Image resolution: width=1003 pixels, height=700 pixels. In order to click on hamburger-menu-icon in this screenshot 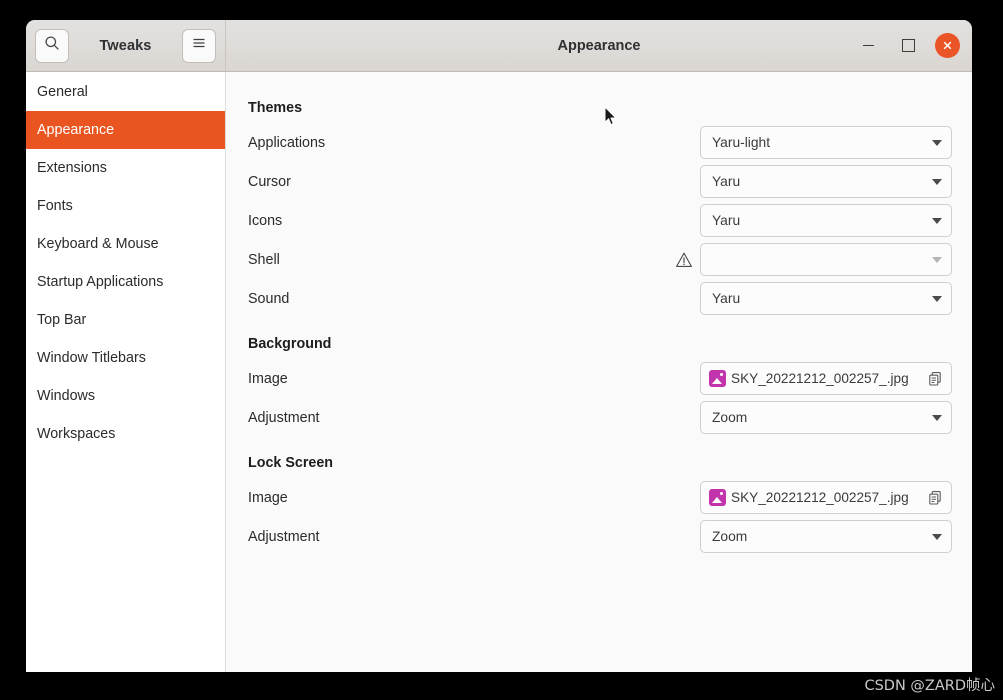, I will do `click(199, 45)`.